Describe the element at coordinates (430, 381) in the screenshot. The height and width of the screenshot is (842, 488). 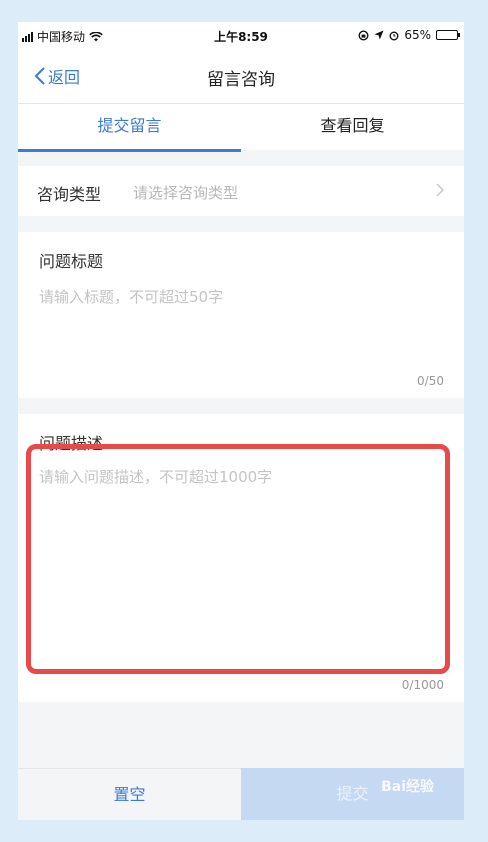
I see `title-char-counter: 0/50` at that location.